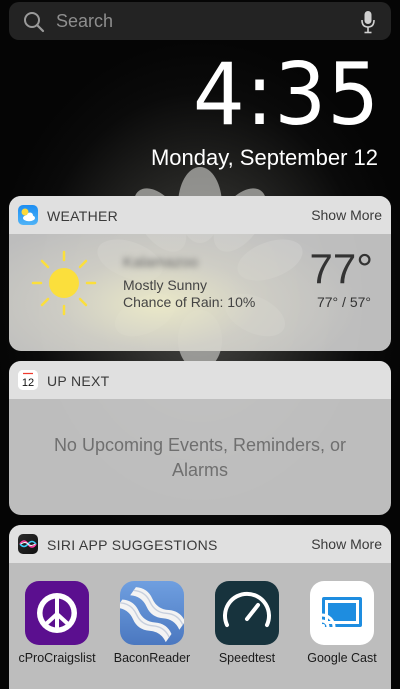 The image size is (400, 689). What do you see at coordinates (346, 544) in the screenshot?
I see `siri-show-more-button: Show More` at bounding box center [346, 544].